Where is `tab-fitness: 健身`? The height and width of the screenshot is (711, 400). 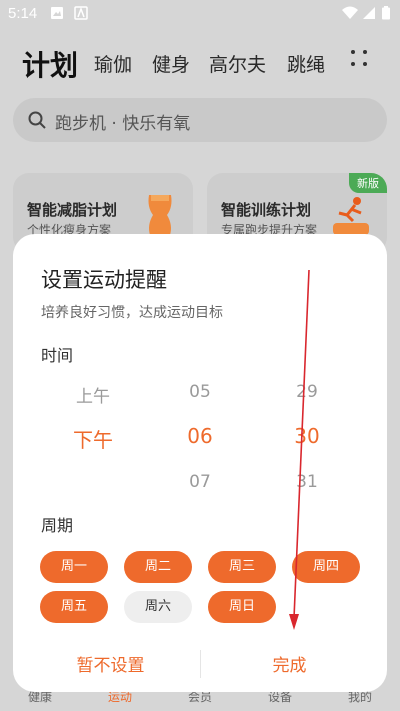
tab-fitness: 健身 is located at coordinates (171, 63).